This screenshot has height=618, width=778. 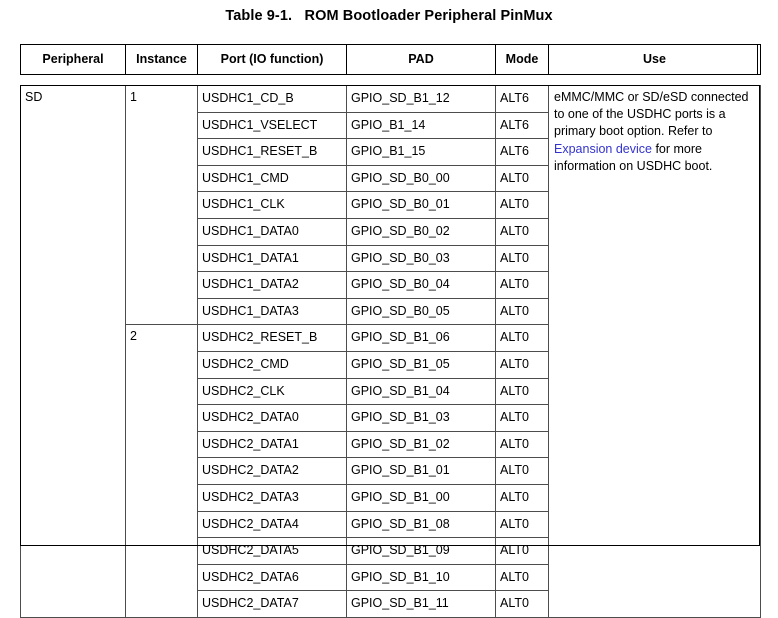 I want to click on cell-pad: GPIO_SD_B1_05, so click(x=421, y=364).